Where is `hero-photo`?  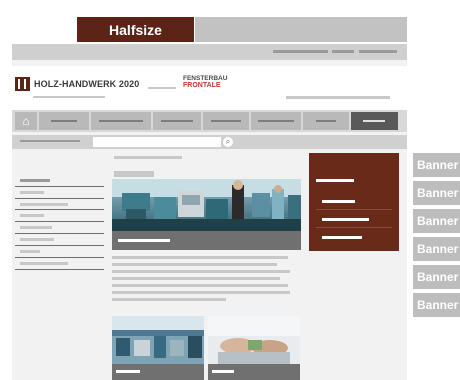 hero-photo is located at coordinates (206, 205).